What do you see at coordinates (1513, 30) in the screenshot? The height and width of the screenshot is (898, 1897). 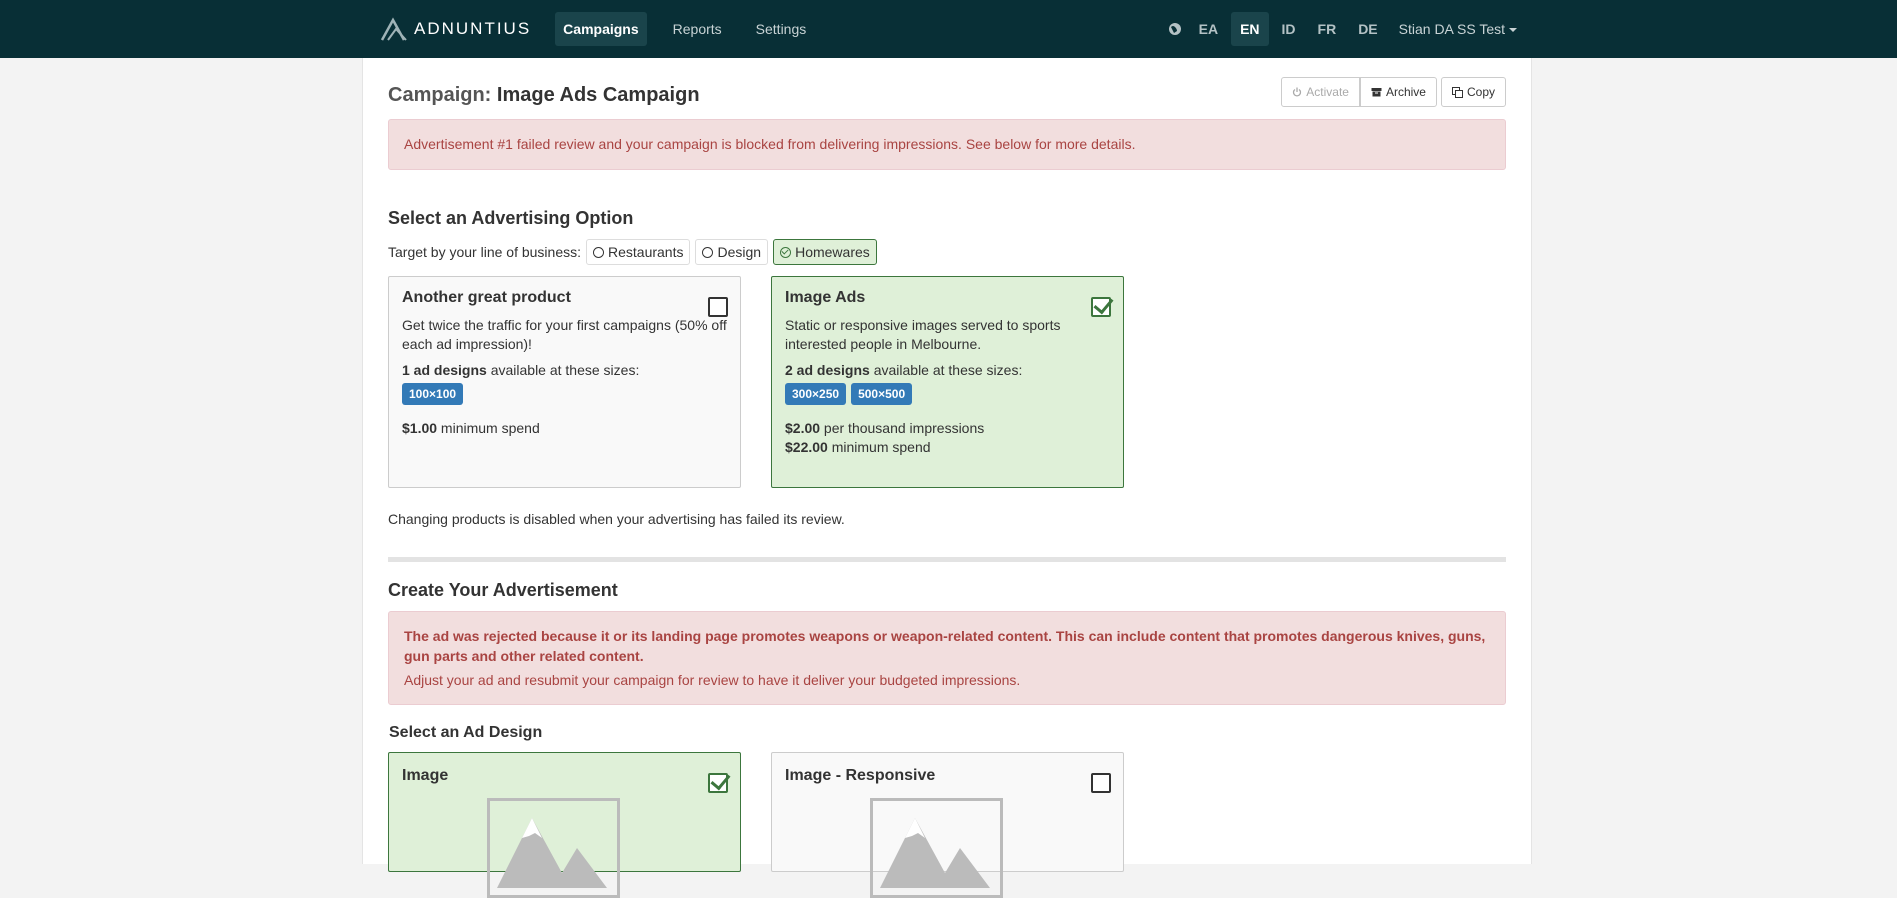 I see `caret-down-icon` at bounding box center [1513, 30].